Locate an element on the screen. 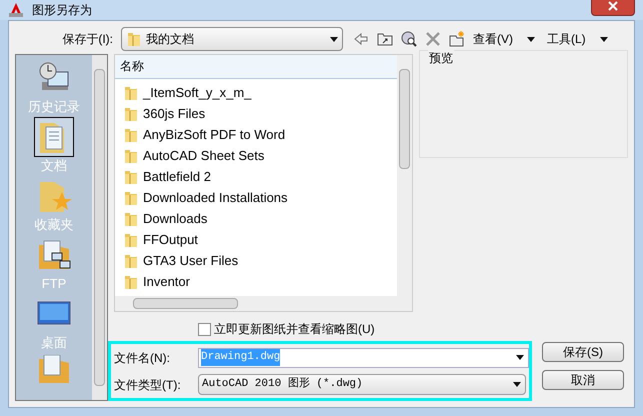 The image size is (643, 416). file-item: Battlefield 2 is located at coordinates (256, 176).